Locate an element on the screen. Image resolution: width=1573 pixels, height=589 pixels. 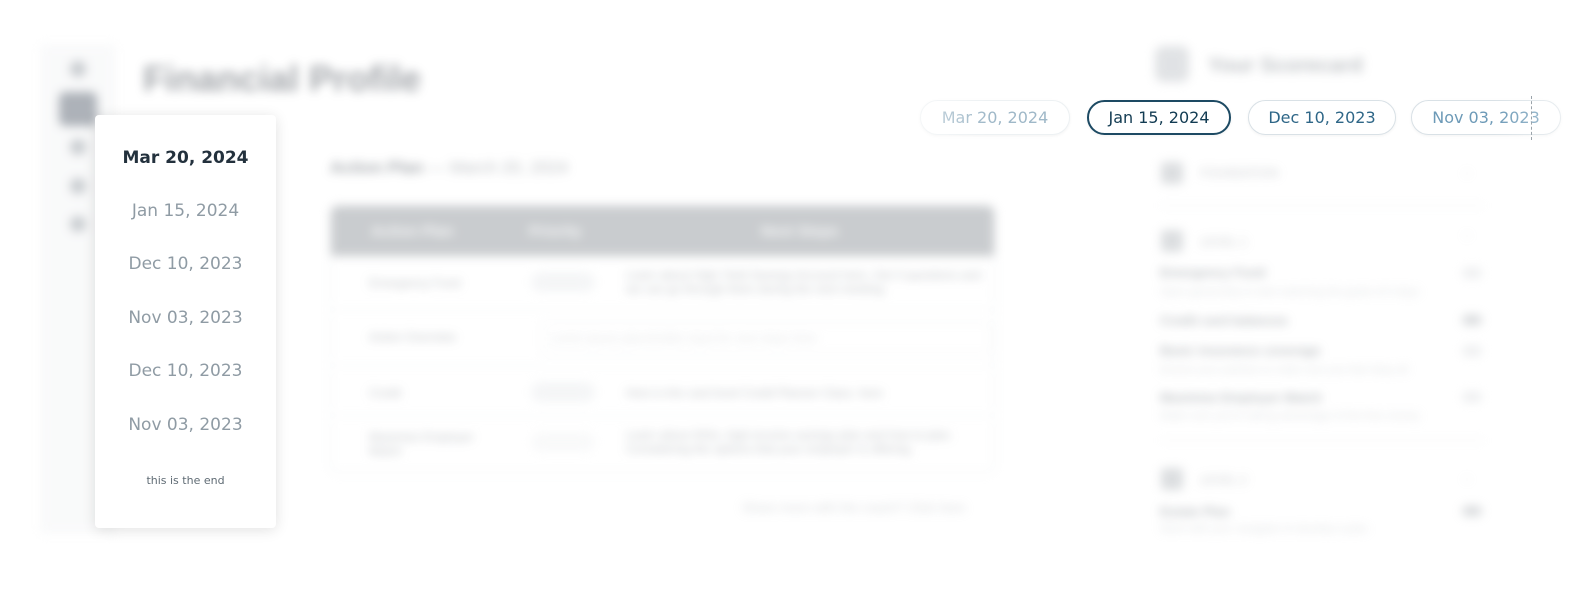
score-item-title: Maximize Employer Match is located at coordinates (1241, 397).